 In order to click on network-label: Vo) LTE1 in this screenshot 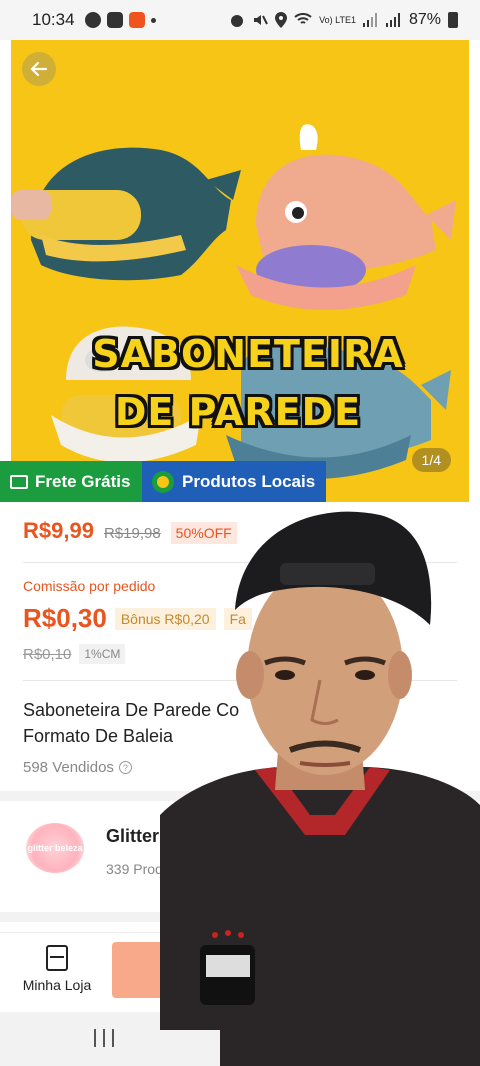, I will do `click(337, 19)`.